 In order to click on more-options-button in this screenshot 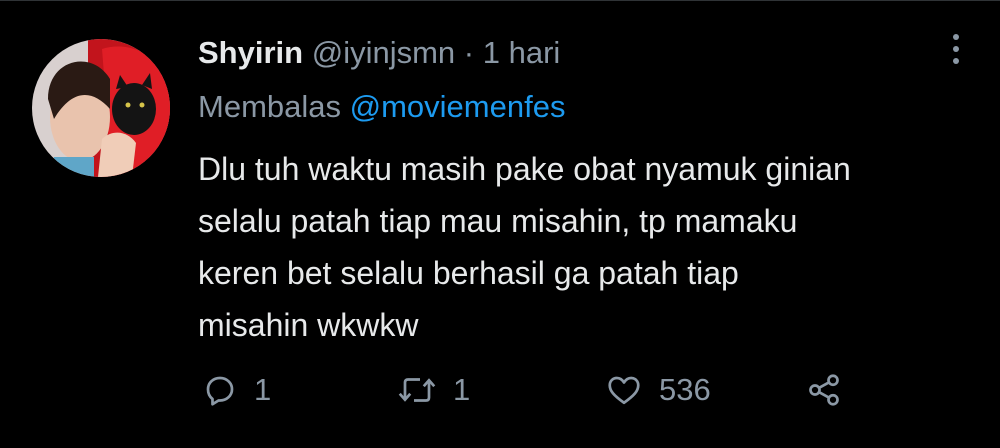, I will do `click(956, 51)`.